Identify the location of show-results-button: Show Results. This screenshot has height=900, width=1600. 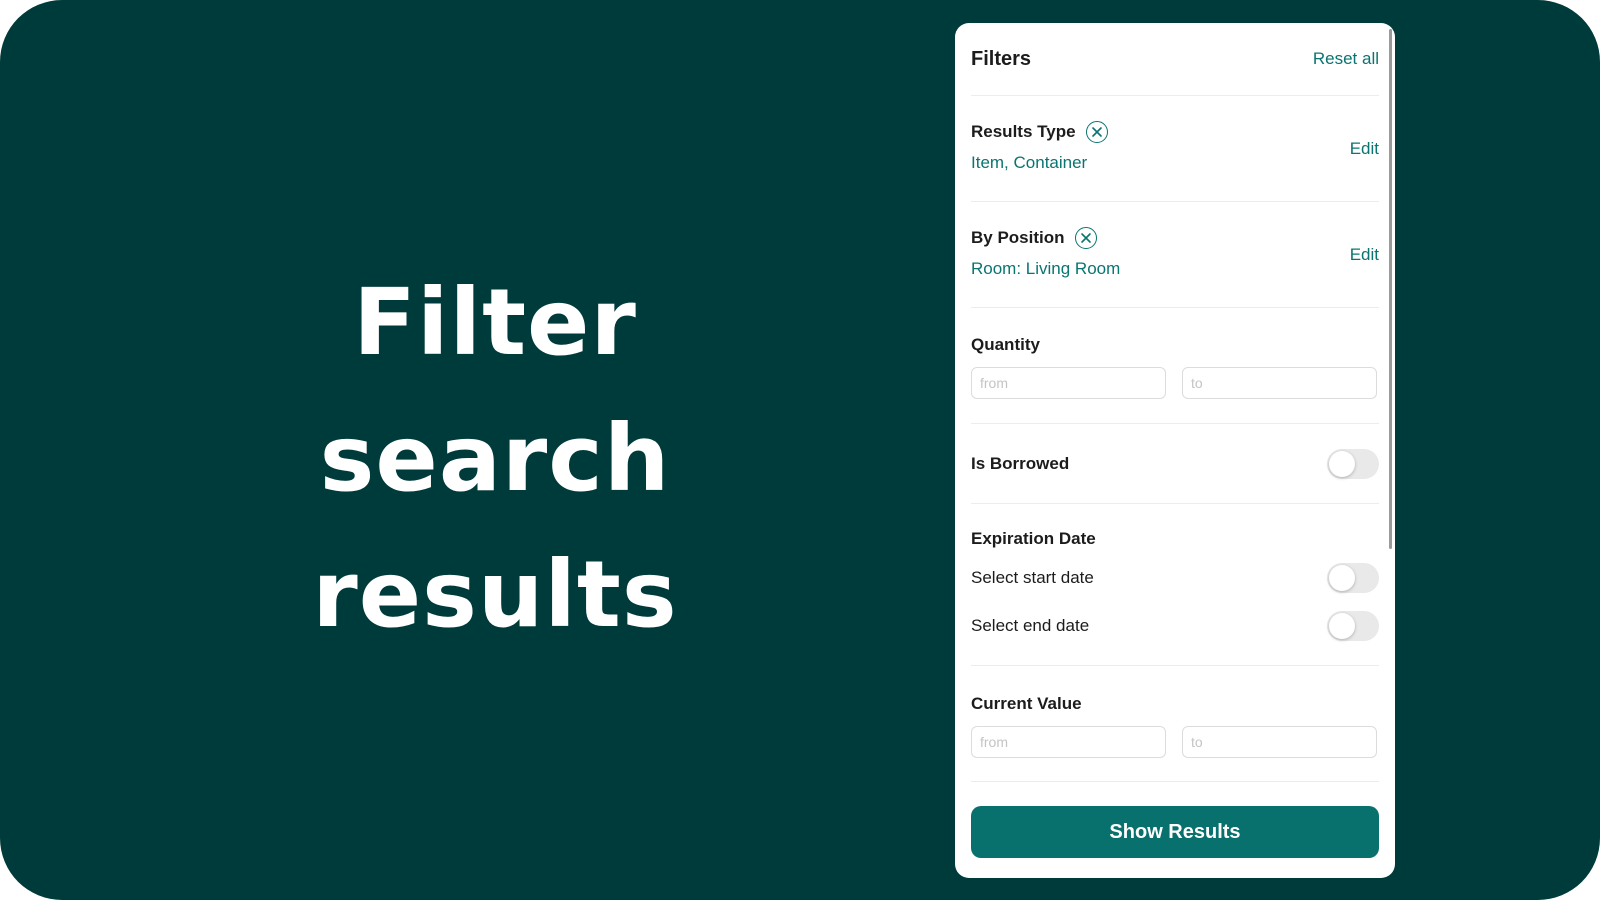
(1175, 832).